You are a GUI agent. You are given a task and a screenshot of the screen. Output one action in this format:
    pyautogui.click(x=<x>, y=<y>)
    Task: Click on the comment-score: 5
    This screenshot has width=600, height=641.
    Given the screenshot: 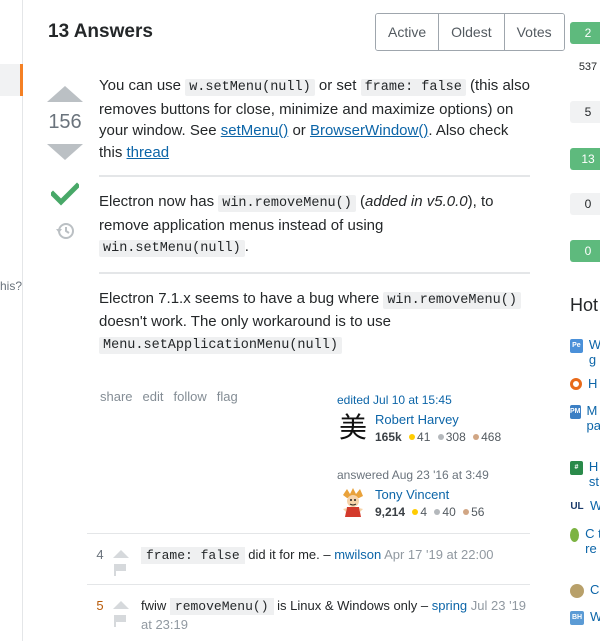 What is the action you would take?
    pyautogui.click(x=100, y=605)
    